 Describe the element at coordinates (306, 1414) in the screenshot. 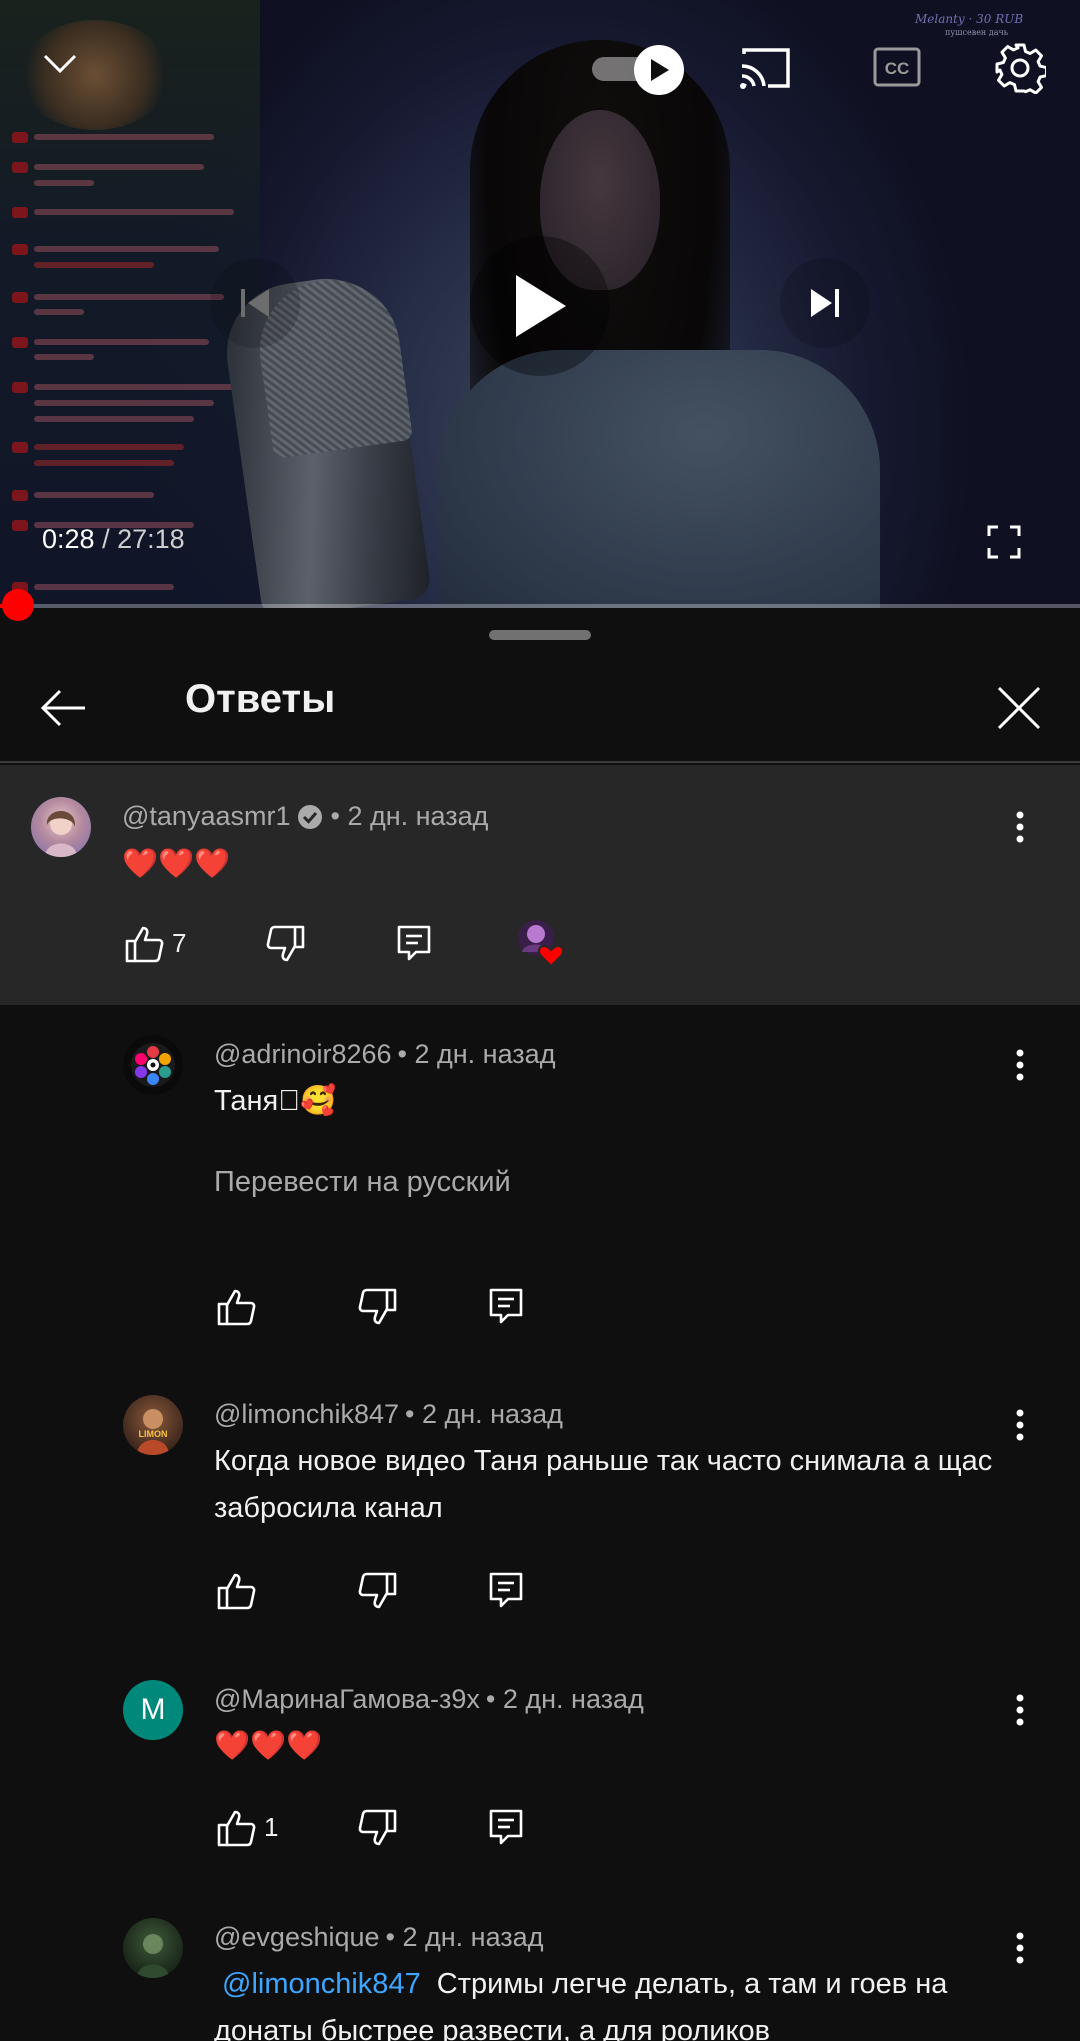

I see `comment-author: @limonchik847` at that location.